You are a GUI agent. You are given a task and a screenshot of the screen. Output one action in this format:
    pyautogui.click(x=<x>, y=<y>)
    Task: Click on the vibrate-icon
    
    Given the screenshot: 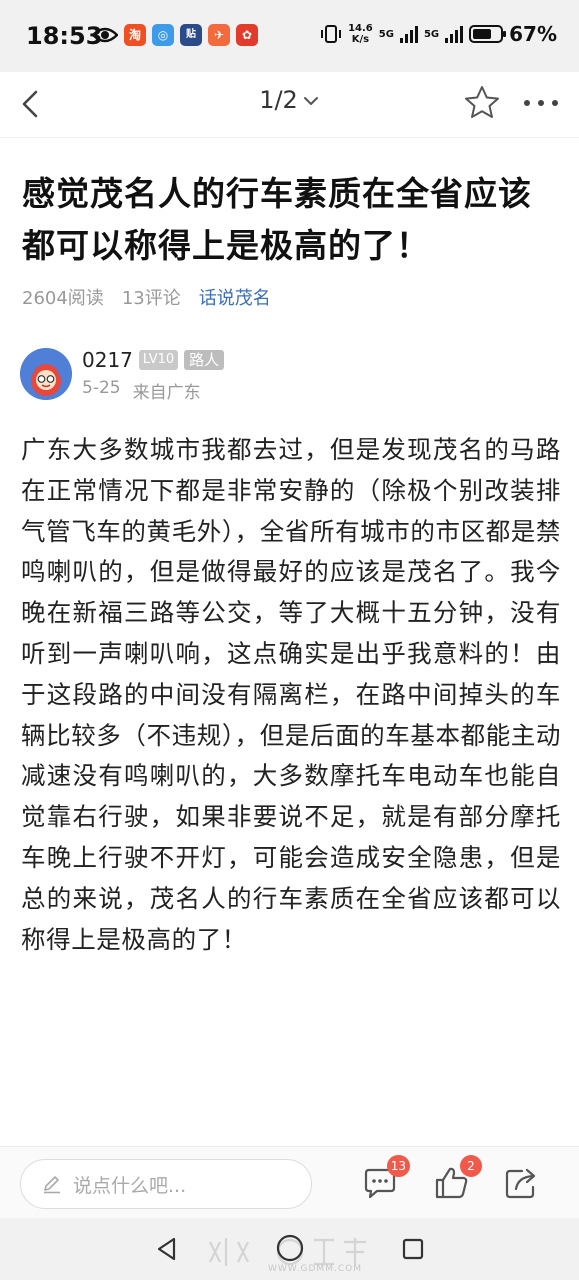 What is the action you would take?
    pyautogui.click(x=331, y=34)
    